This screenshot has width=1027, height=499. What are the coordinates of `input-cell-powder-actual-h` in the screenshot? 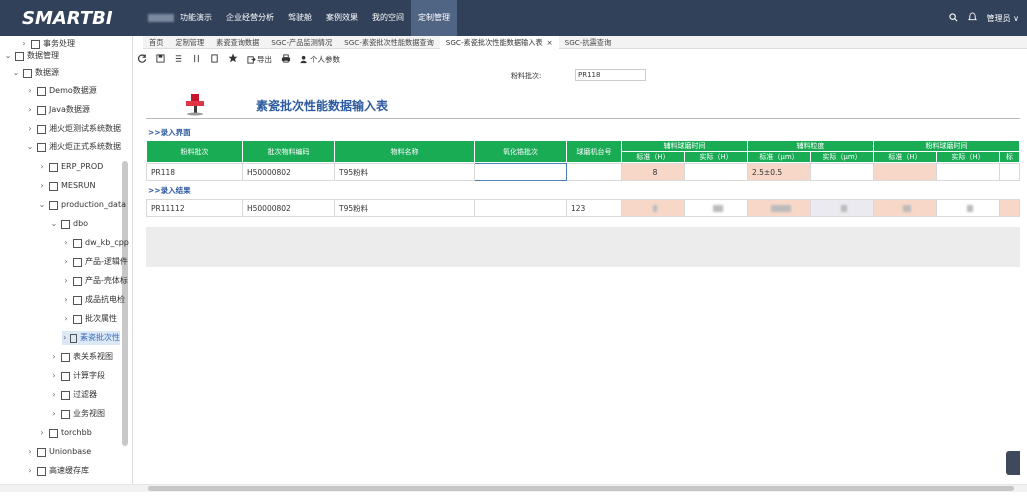 It's located at (968, 172).